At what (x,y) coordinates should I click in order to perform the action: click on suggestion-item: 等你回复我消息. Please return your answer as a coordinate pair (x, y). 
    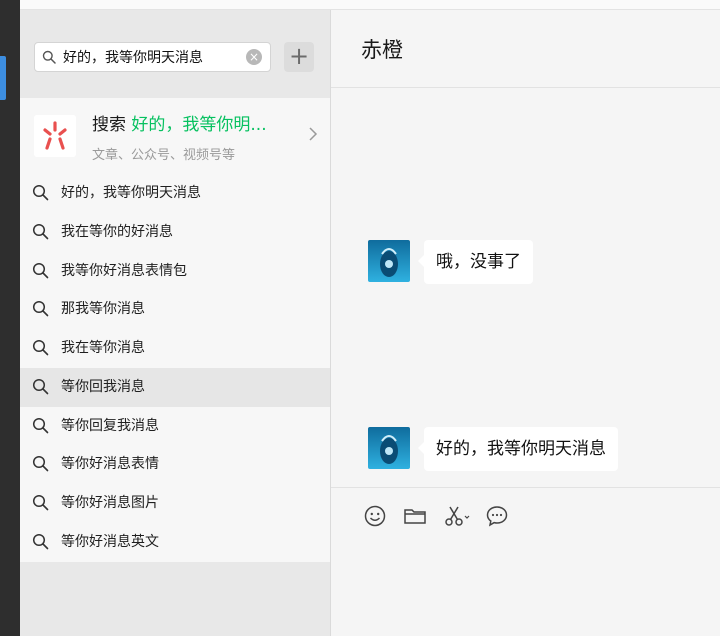
    Looking at the image, I should click on (175, 426).